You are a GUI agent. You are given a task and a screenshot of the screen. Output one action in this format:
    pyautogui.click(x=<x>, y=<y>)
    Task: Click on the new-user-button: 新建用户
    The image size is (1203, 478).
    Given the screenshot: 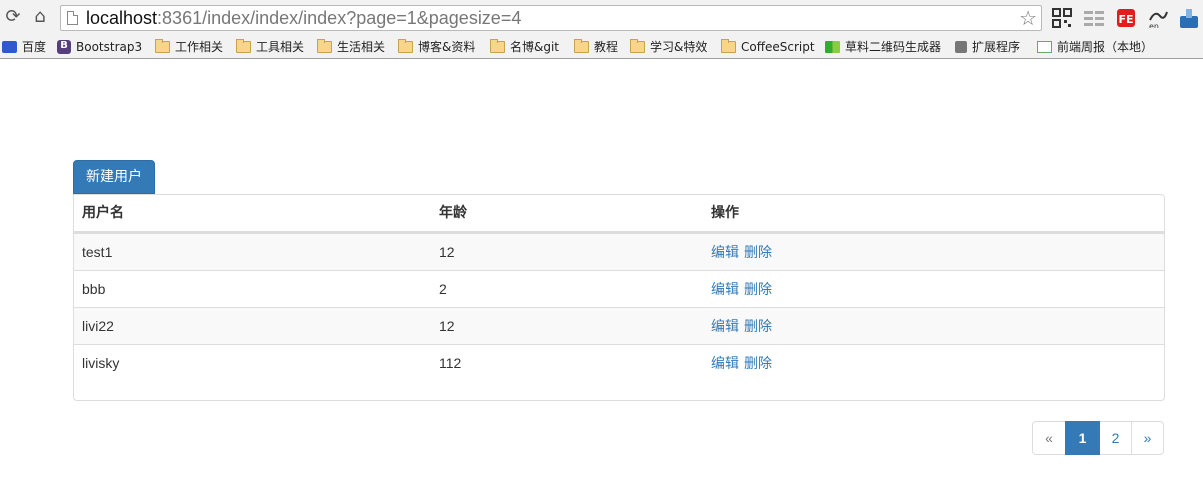 What is the action you would take?
    pyautogui.click(x=114, y=177)
    